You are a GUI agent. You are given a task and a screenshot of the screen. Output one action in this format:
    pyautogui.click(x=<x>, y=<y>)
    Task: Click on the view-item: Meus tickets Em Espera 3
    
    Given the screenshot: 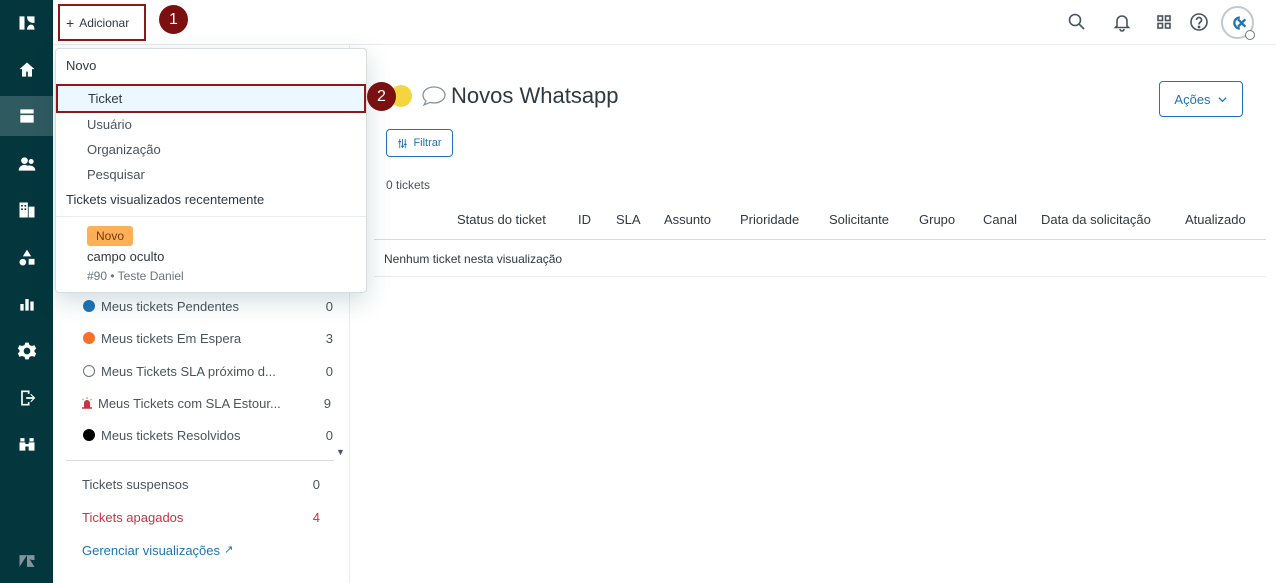 What is the action you would take?
    pyautogui.click(x=208, y=338)
    